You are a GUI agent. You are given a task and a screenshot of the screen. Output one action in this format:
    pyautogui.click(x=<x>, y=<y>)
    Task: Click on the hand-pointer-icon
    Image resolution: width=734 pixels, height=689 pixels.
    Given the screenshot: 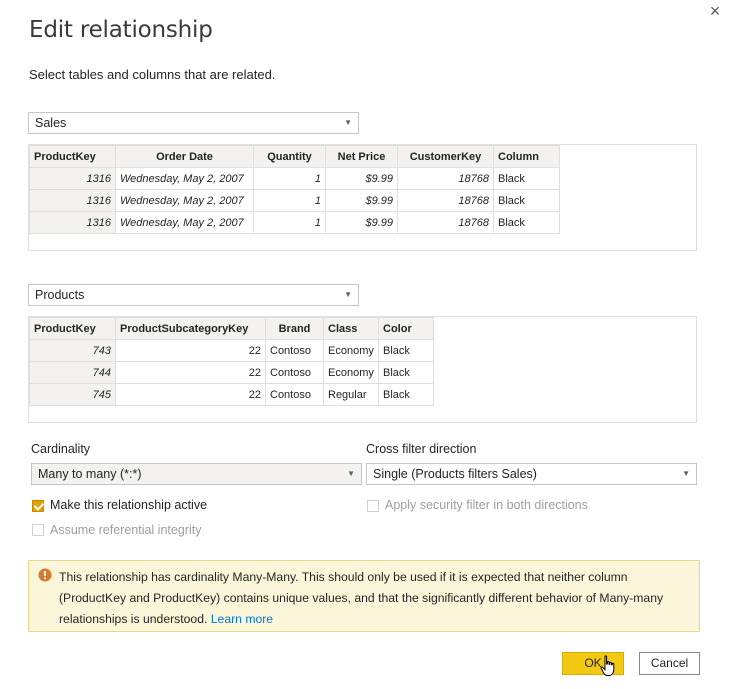 What is the action you would take?
    pyautogui.click(x=607, y=665)
    